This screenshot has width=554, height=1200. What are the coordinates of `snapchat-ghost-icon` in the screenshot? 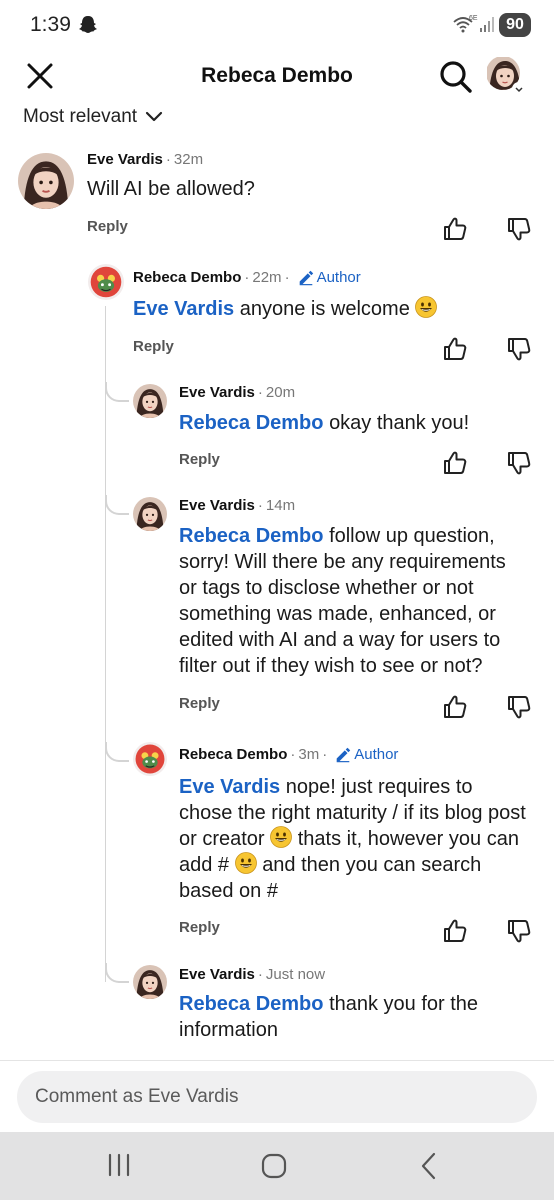 It's located at (88, 24).